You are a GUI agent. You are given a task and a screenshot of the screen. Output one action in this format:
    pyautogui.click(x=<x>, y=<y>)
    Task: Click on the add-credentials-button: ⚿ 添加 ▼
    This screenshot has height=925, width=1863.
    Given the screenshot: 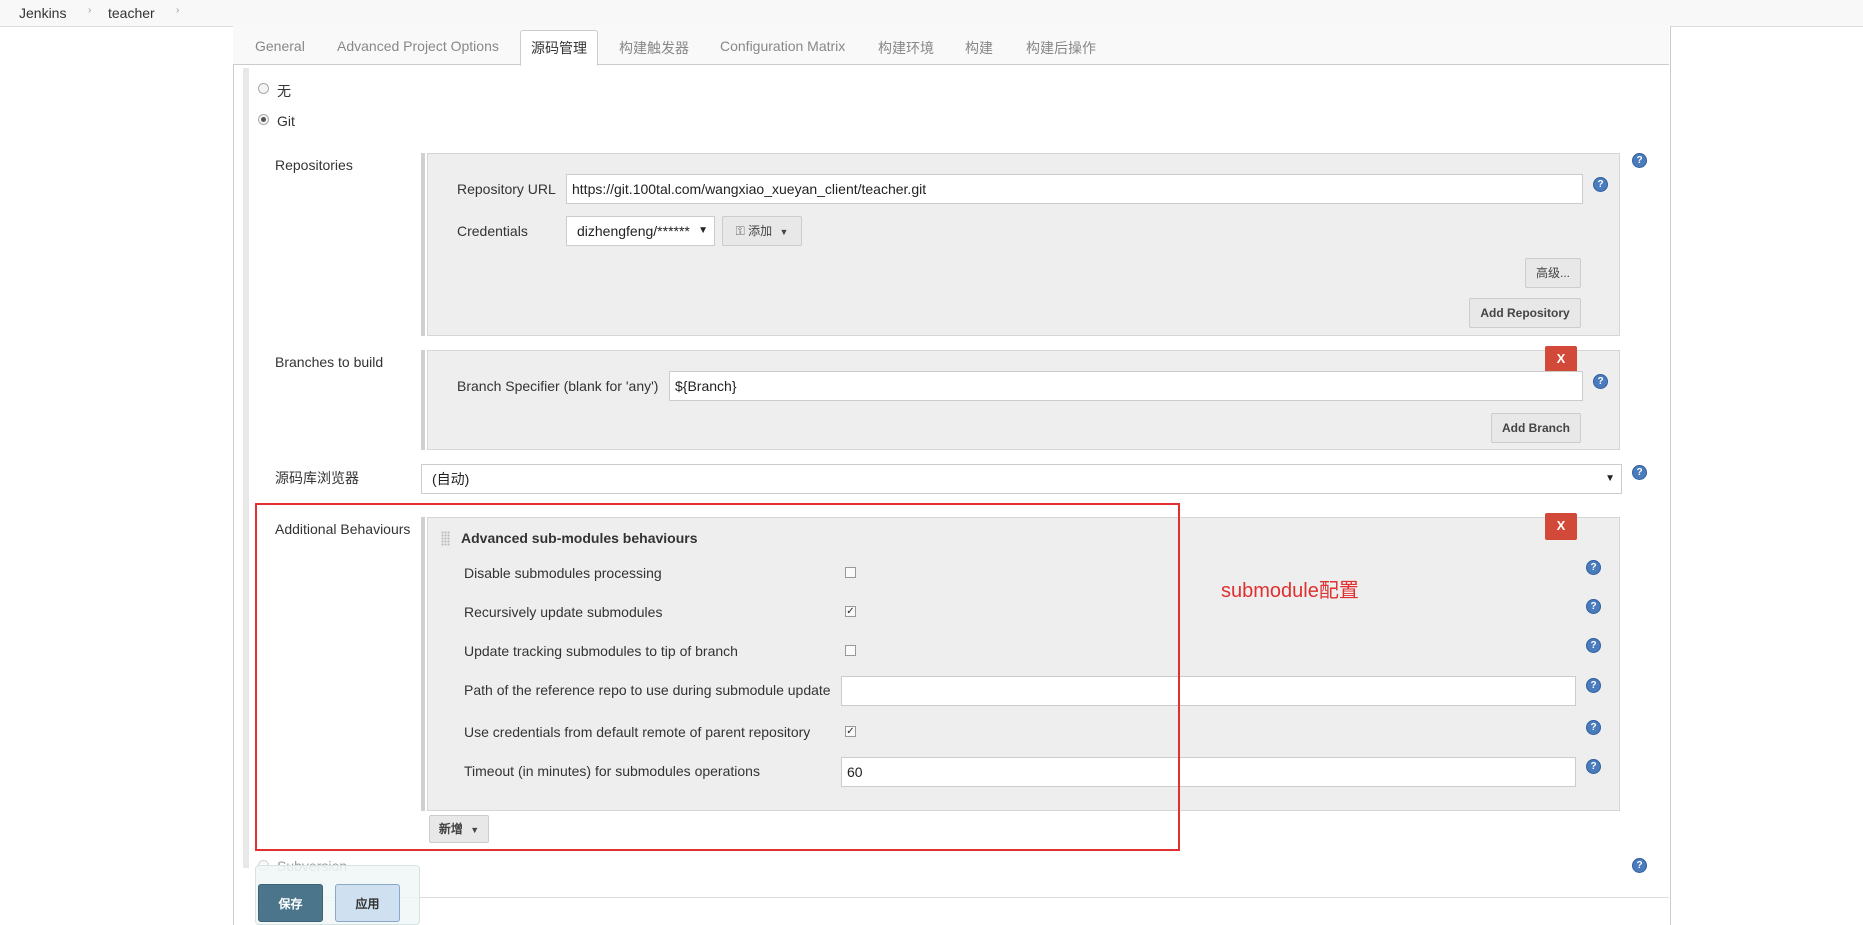 What is the action you would take?
    pyautogui.click(x=762, y=231)
    